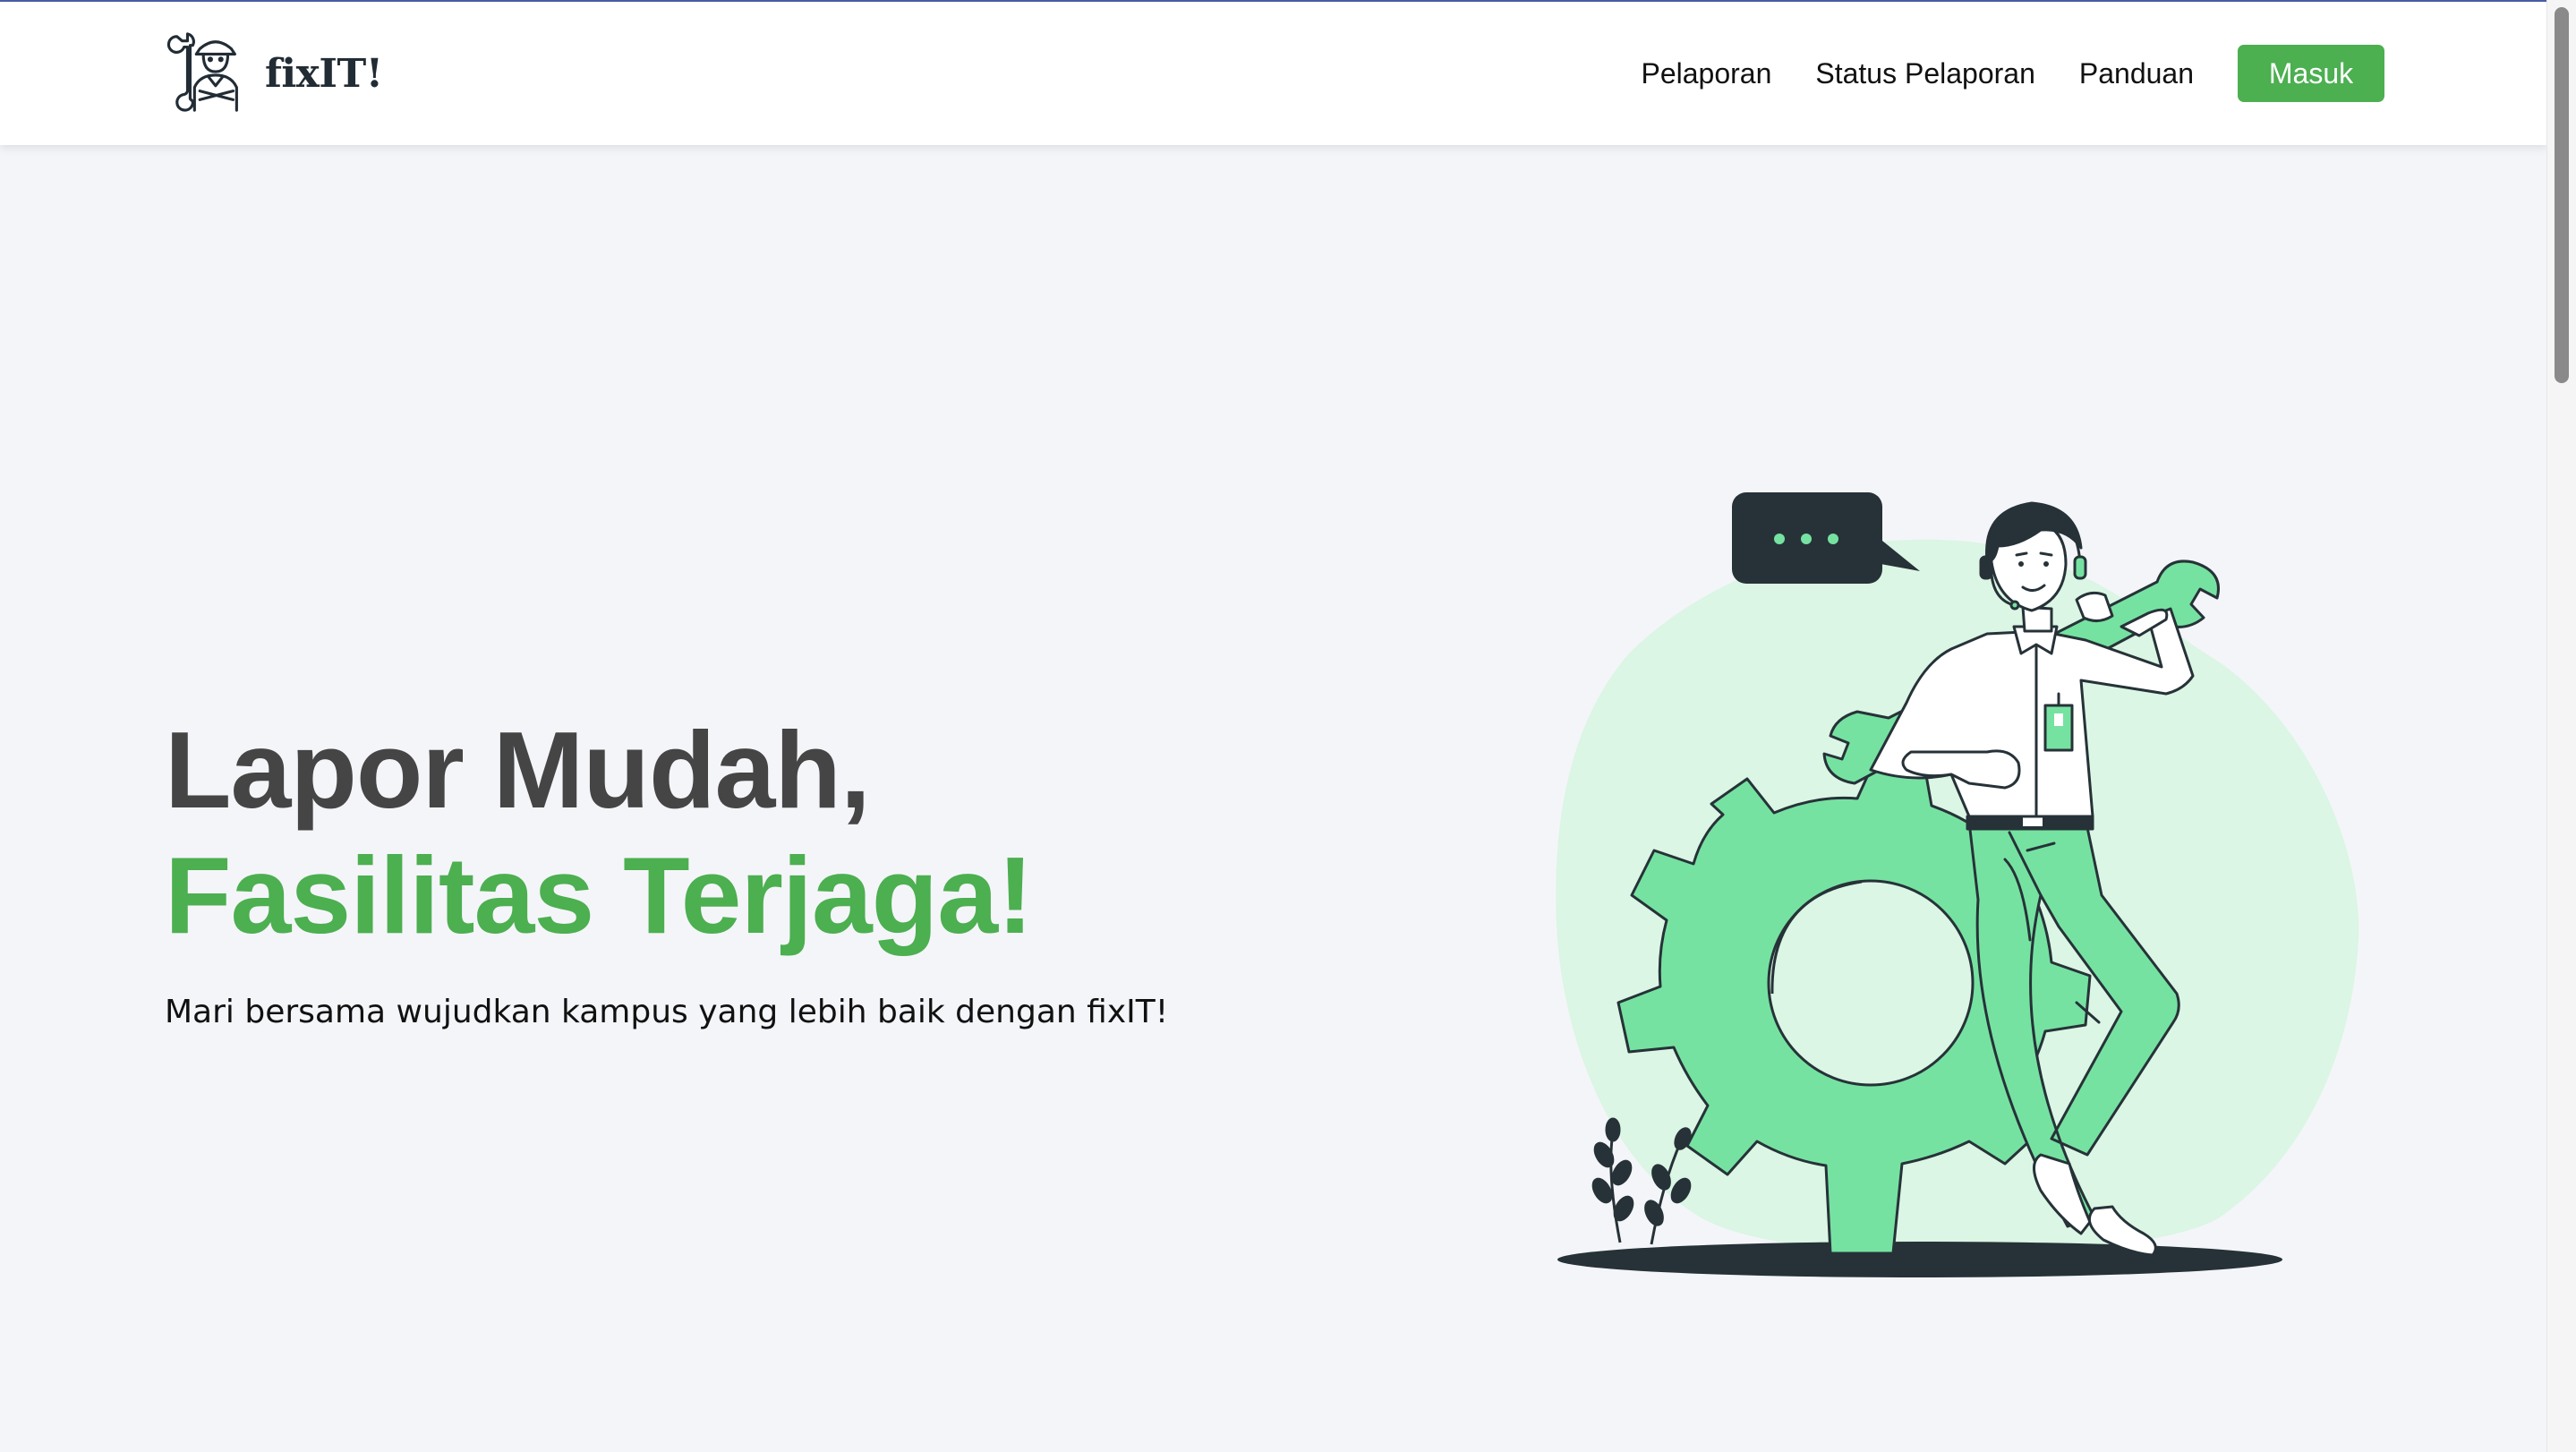  Describe the element at coordinates (518, 770) in the screenshot. I see `hero-title-line1: Lapor Mudah,` at that location.